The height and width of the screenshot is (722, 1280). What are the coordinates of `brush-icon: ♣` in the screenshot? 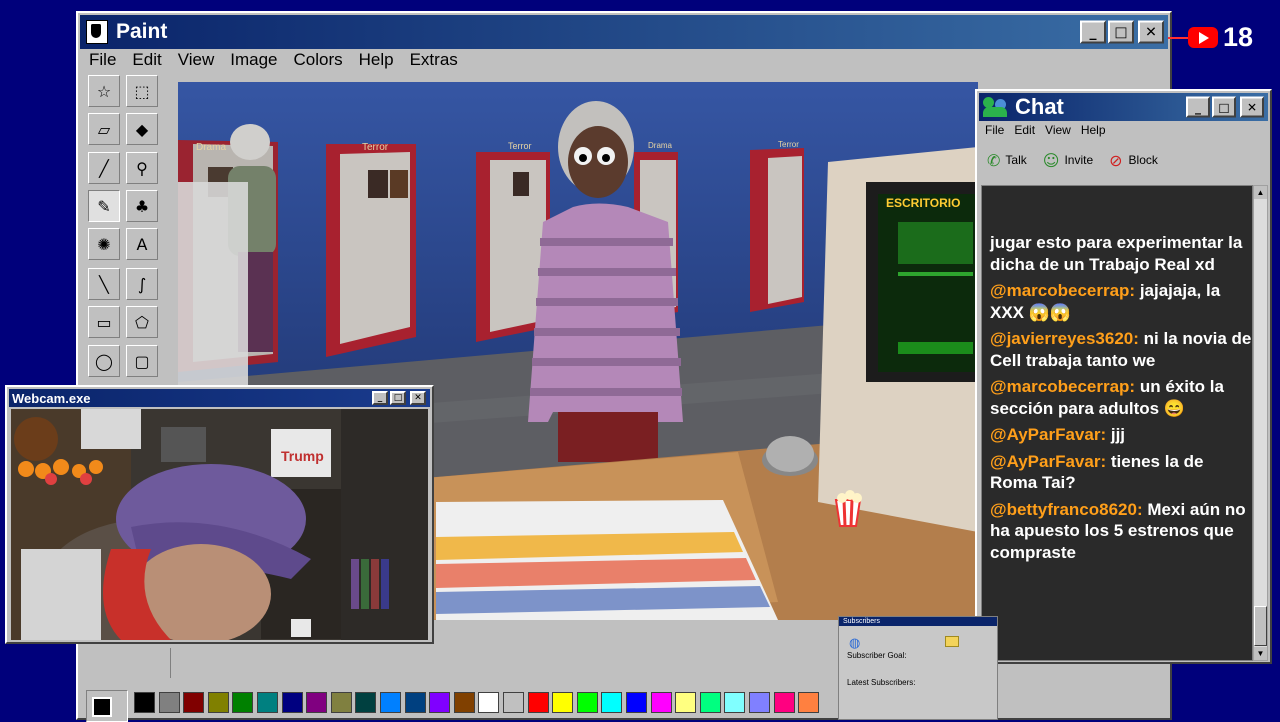 It's located at (142, 206).